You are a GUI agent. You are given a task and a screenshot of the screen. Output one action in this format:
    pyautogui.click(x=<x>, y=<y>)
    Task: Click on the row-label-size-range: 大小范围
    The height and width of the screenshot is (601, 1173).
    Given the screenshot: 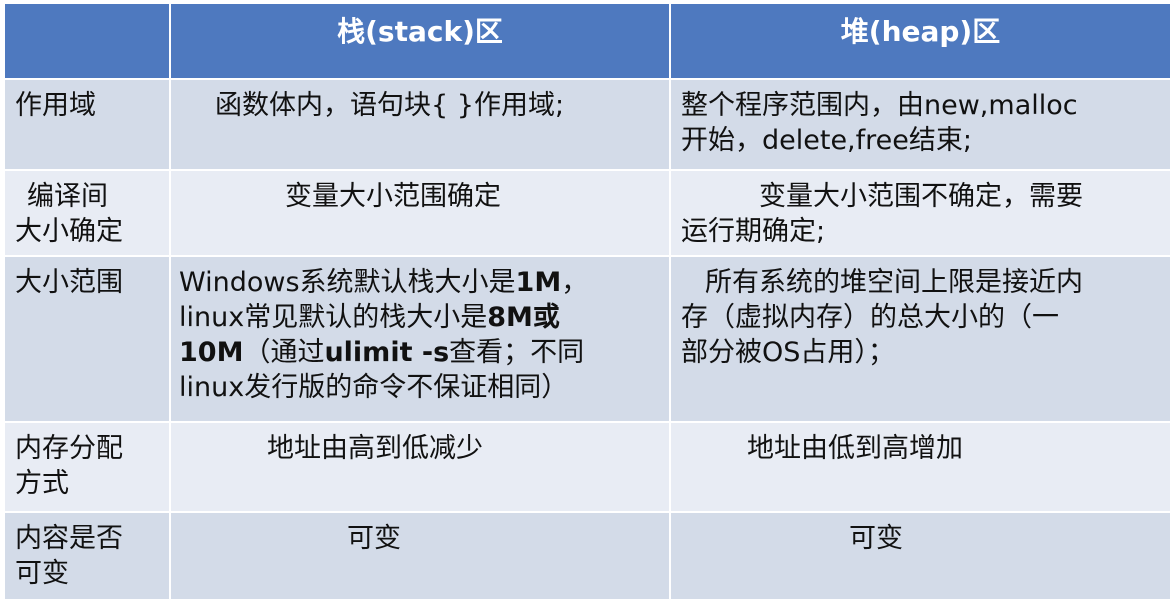 What is the action you would take?
    pyautogui.click(x=87, y=339)
    